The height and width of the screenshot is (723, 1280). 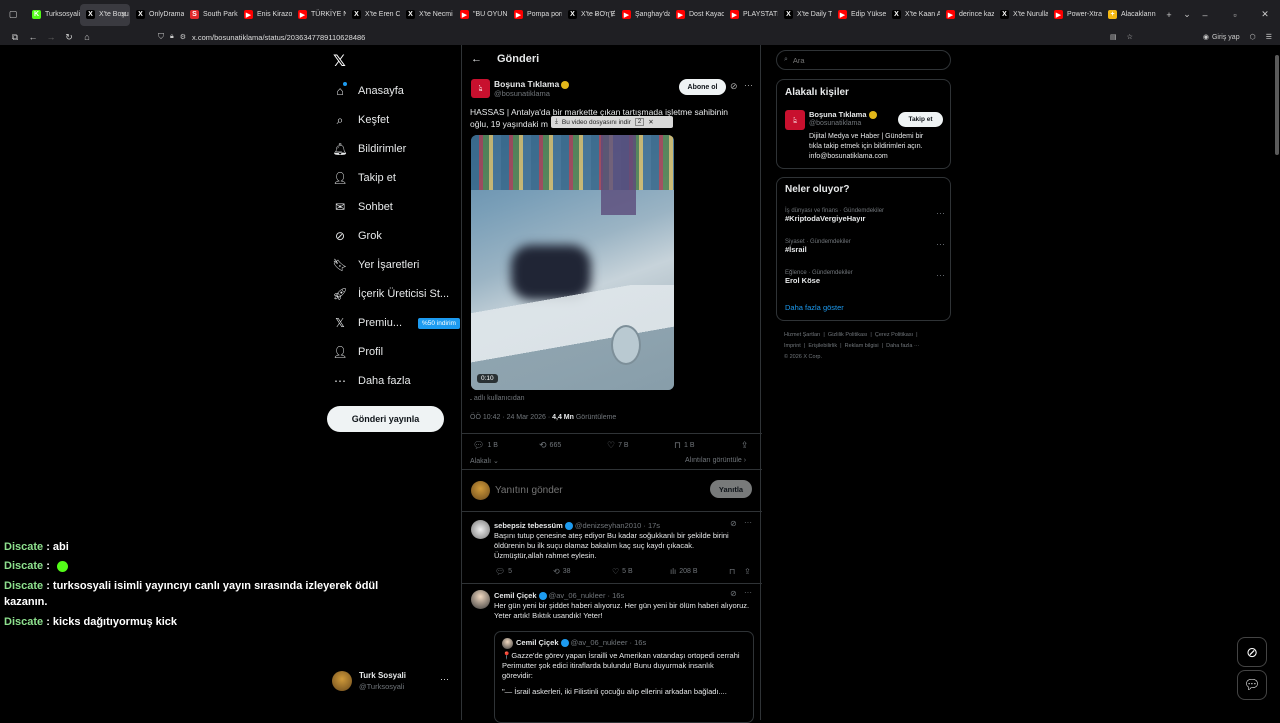 I want to click on nav-item-anasayfa: ⌂ Anasayfa, so click(x=368, y=91).